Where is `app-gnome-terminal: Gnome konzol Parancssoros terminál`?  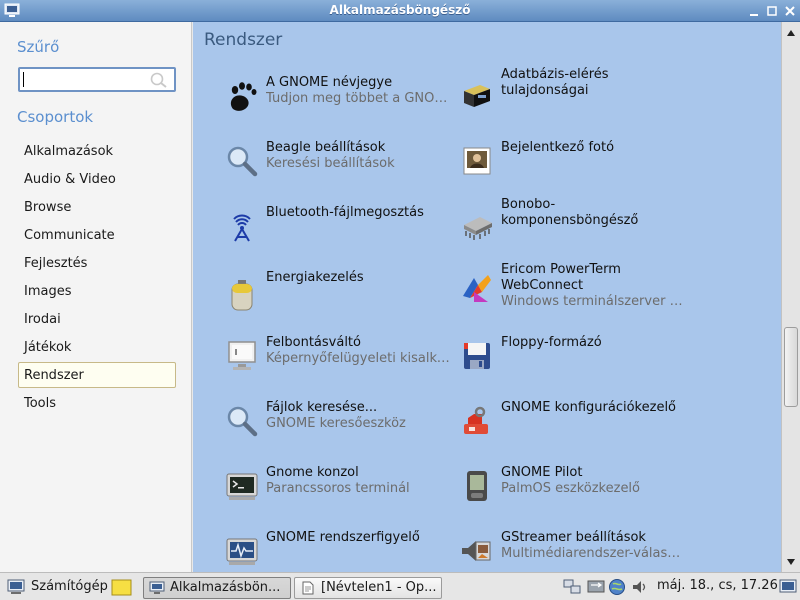 app-gnome-terminal: Gnome konzol Parancssoros terminál is located at coordinates (340, 490).